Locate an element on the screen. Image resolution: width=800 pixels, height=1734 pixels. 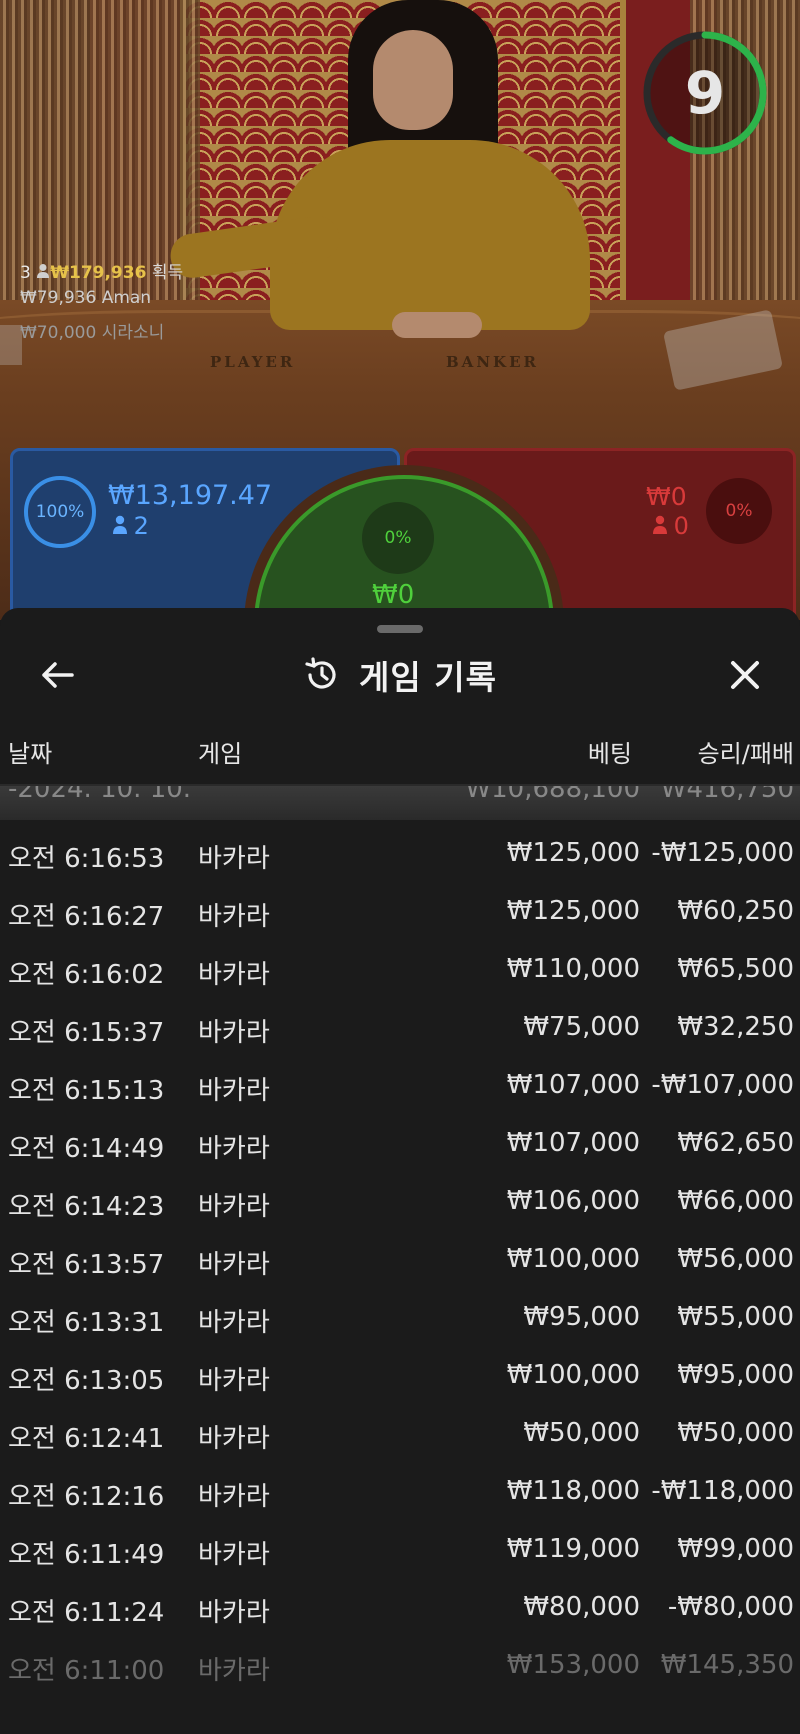
row-result: -₩80,000 is located at coordinates (730, 1607).